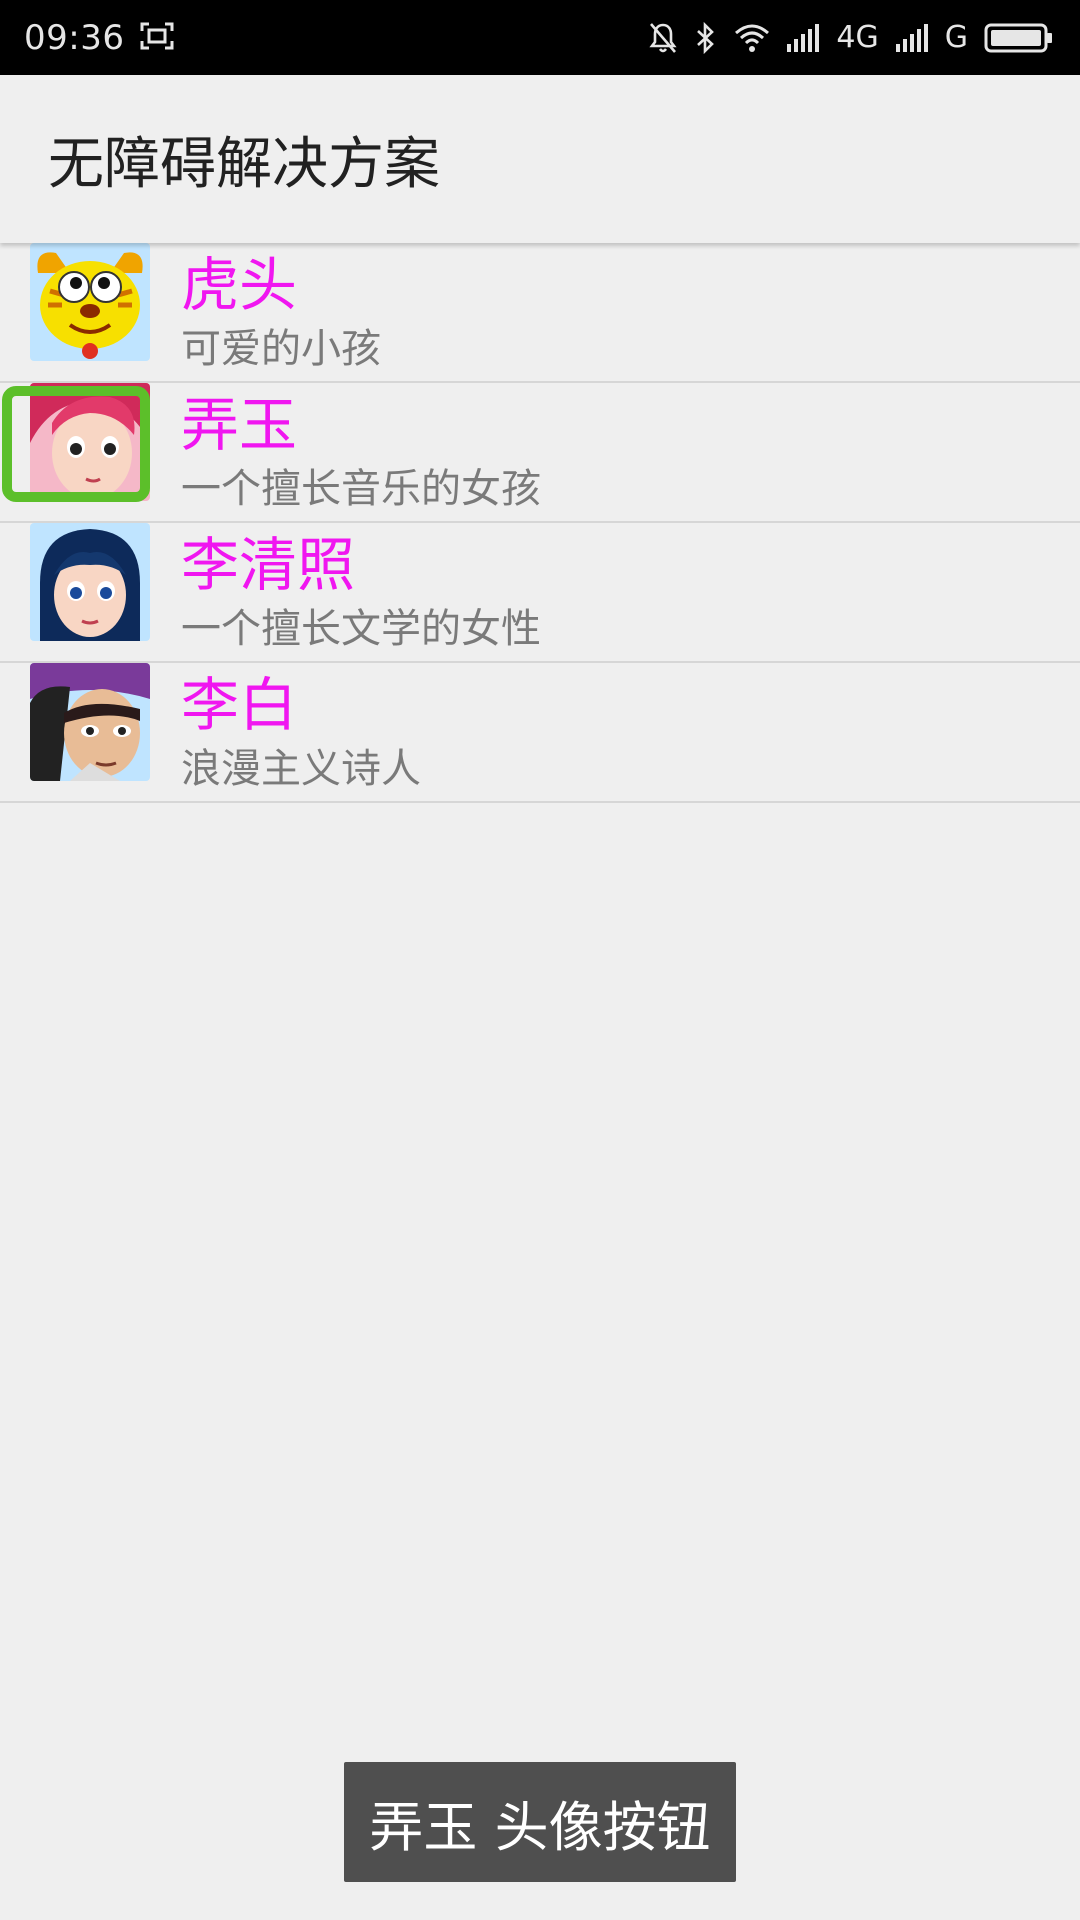 Image resolution: width=1080 pixels, height=1920 pixels. I want to click on libai-avatar, so click(90, 722).